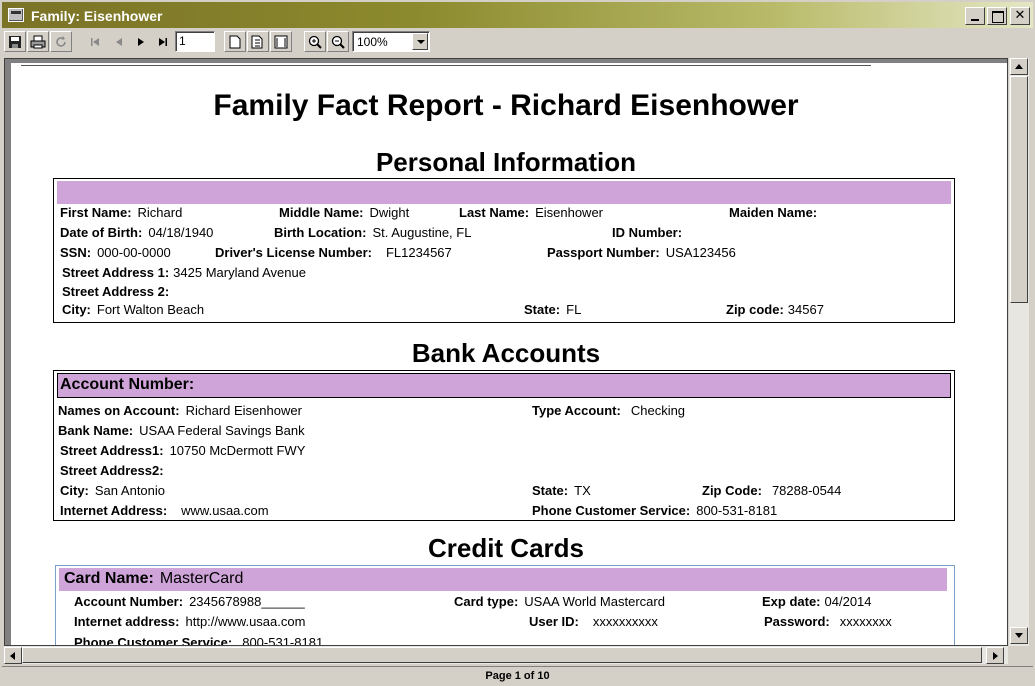  What do you see at coordinates (772, 490) in the screenshot?
I see `bank-zip-field: Zip Code: 78288-0544` at bounding box center [772, 490].